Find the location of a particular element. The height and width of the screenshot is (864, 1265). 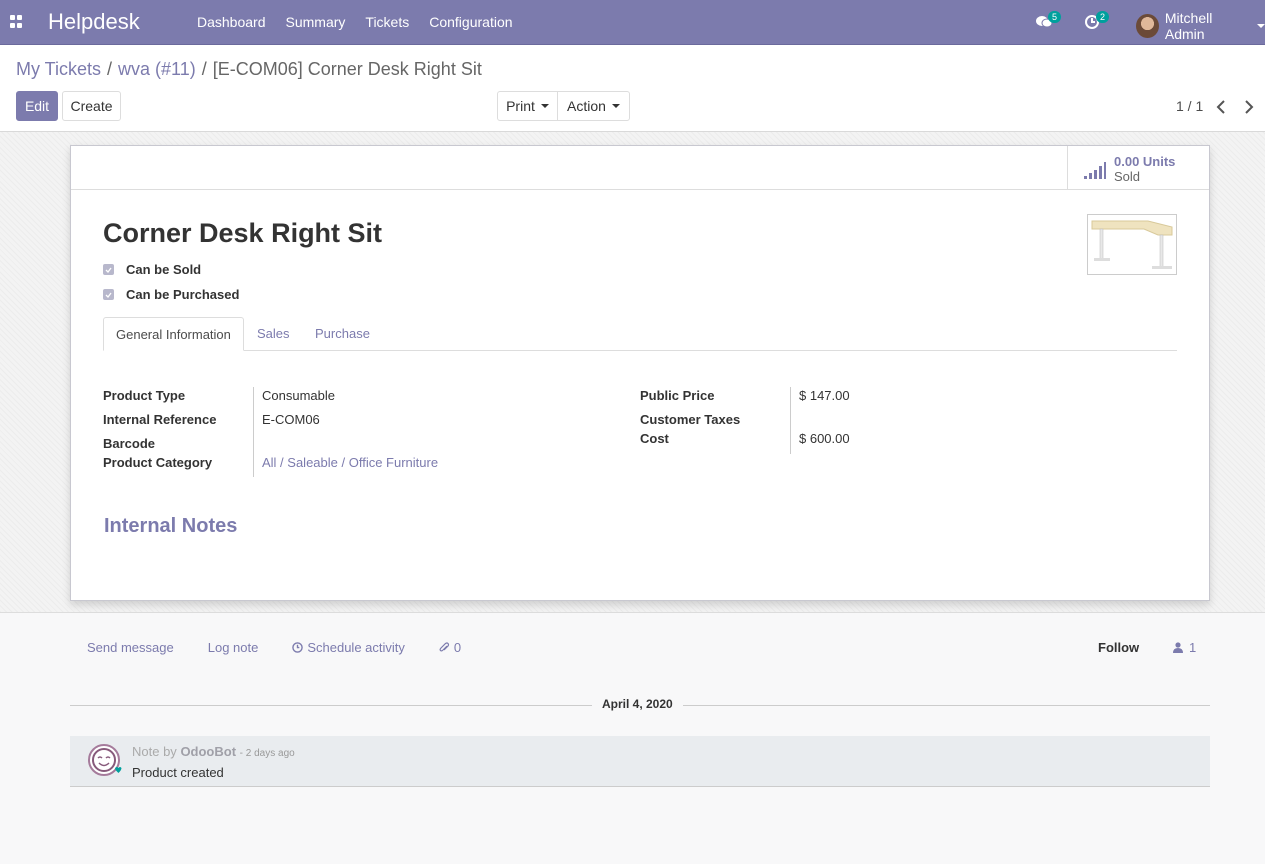

user-name: Mitchell Admin is located at coordinates (1188, 26).